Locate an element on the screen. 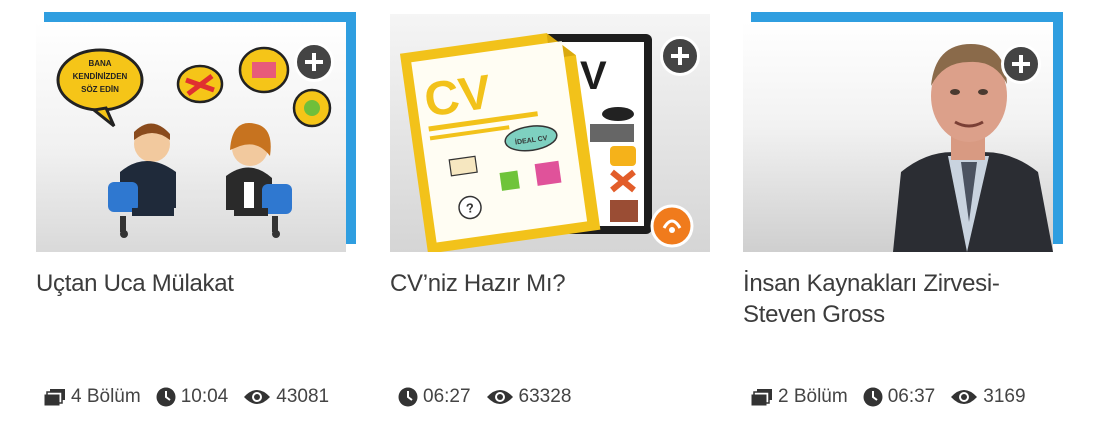 This screenshot has width=1110, height=435. episodes-count: 2 Bölüm is located at coordinates (799, 397).